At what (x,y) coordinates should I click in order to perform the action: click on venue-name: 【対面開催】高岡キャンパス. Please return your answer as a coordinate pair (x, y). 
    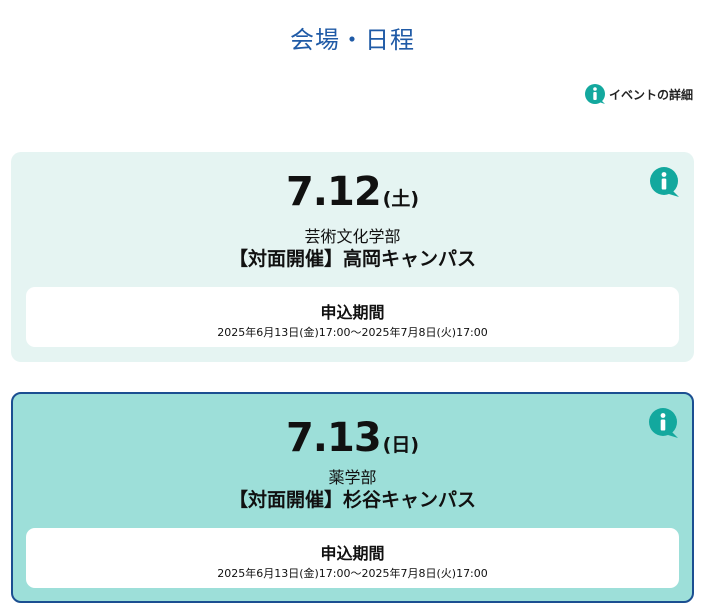
    Looking at the image, I should click on (352, 259).